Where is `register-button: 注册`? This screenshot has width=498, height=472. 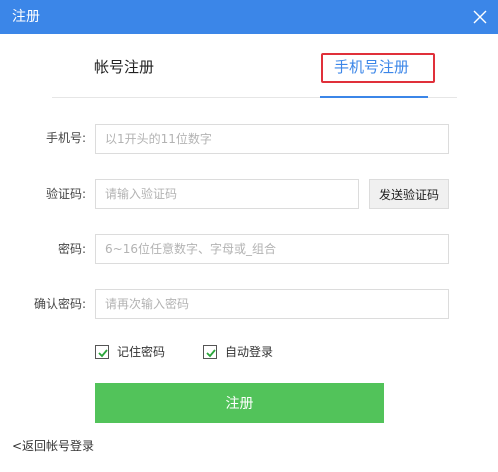
register-button: 注册 is located at coordinates (239, 403).